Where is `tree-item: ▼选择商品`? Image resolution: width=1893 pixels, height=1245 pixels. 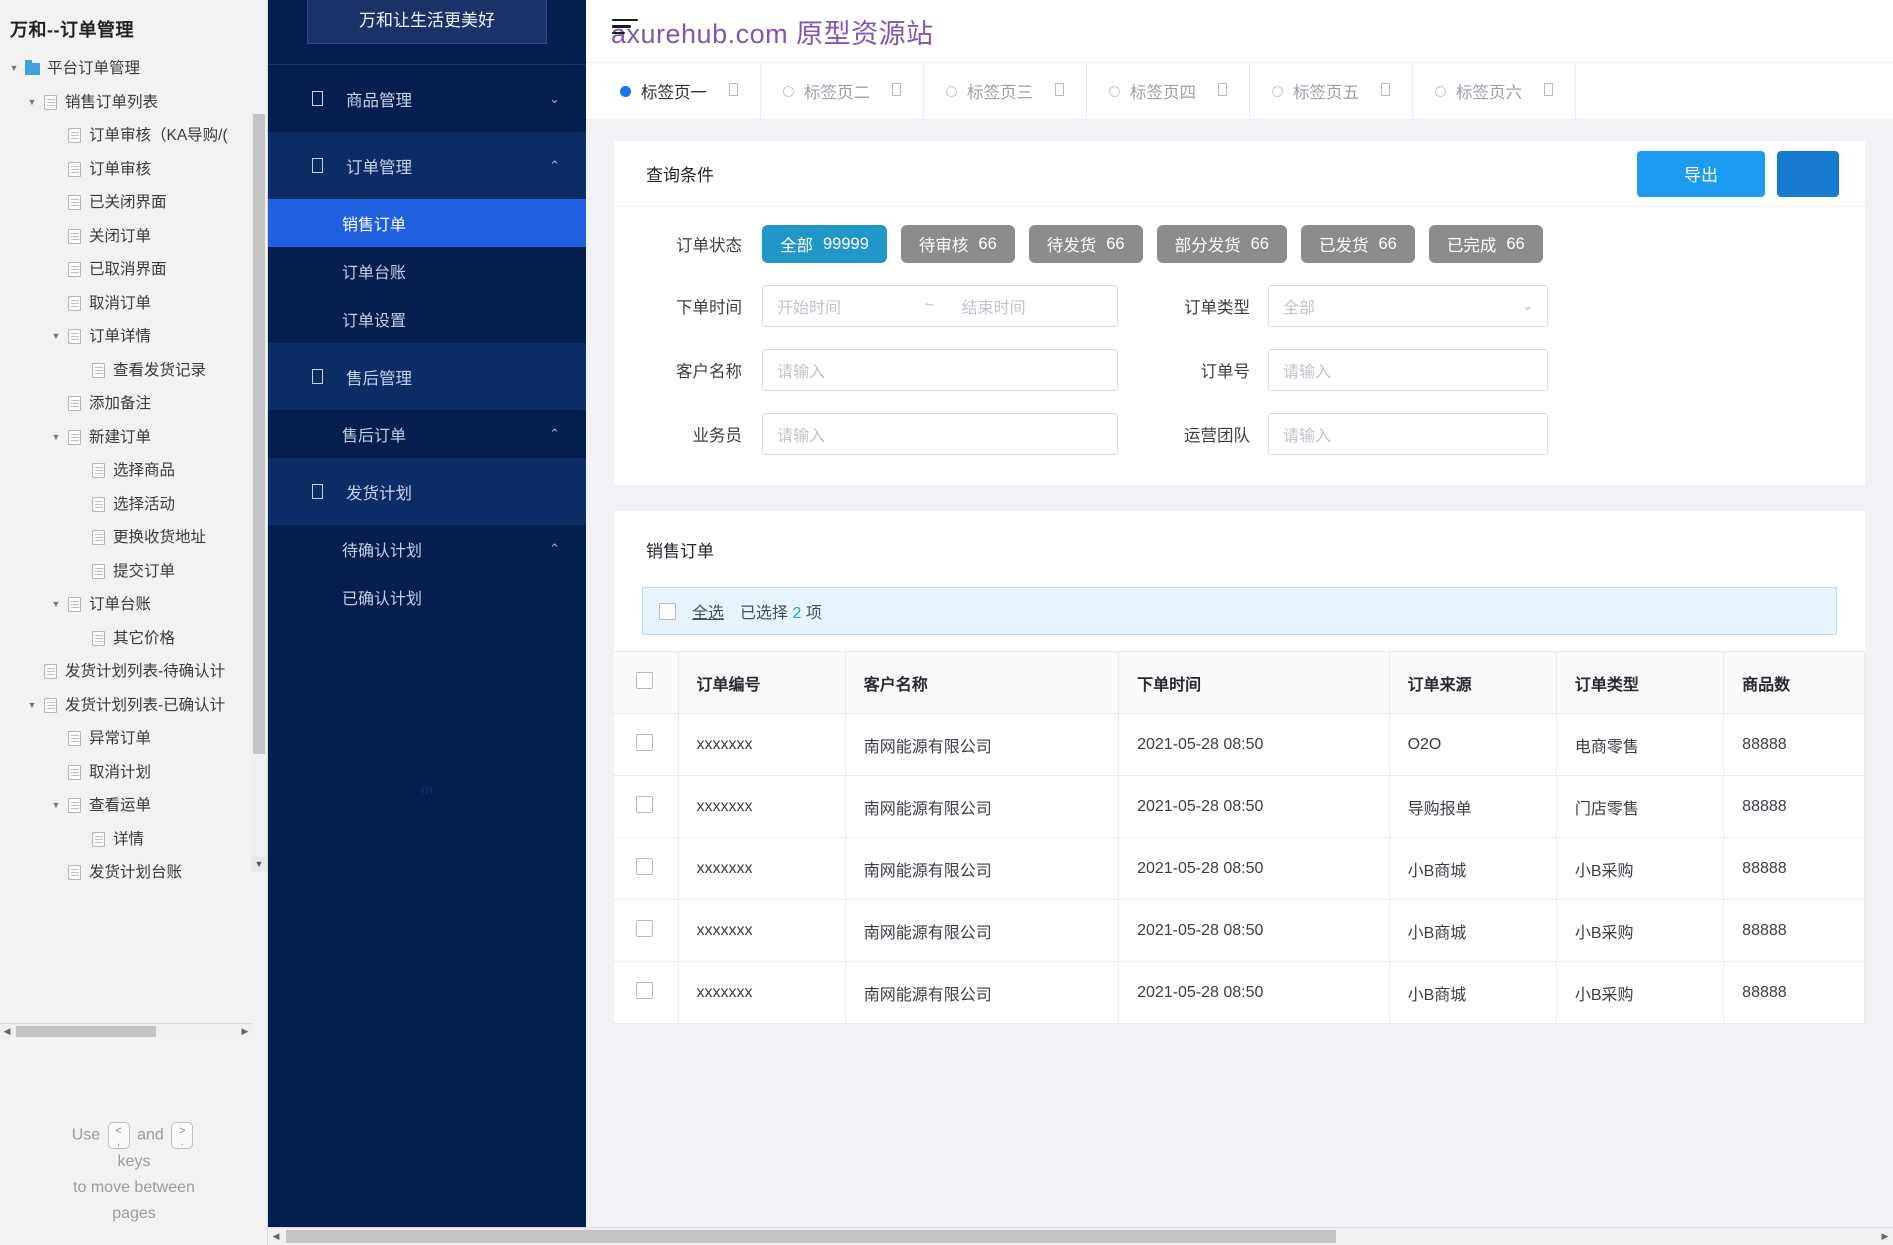 tree-item: ▼选择商品 is located at coordinates (133, 471).